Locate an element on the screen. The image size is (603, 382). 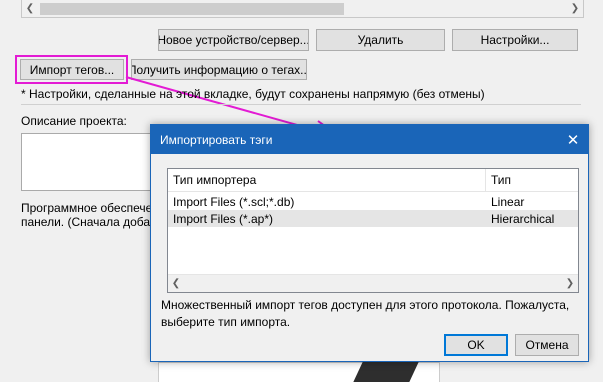
column-header-type: Тип is located at coordinates (532, 180).